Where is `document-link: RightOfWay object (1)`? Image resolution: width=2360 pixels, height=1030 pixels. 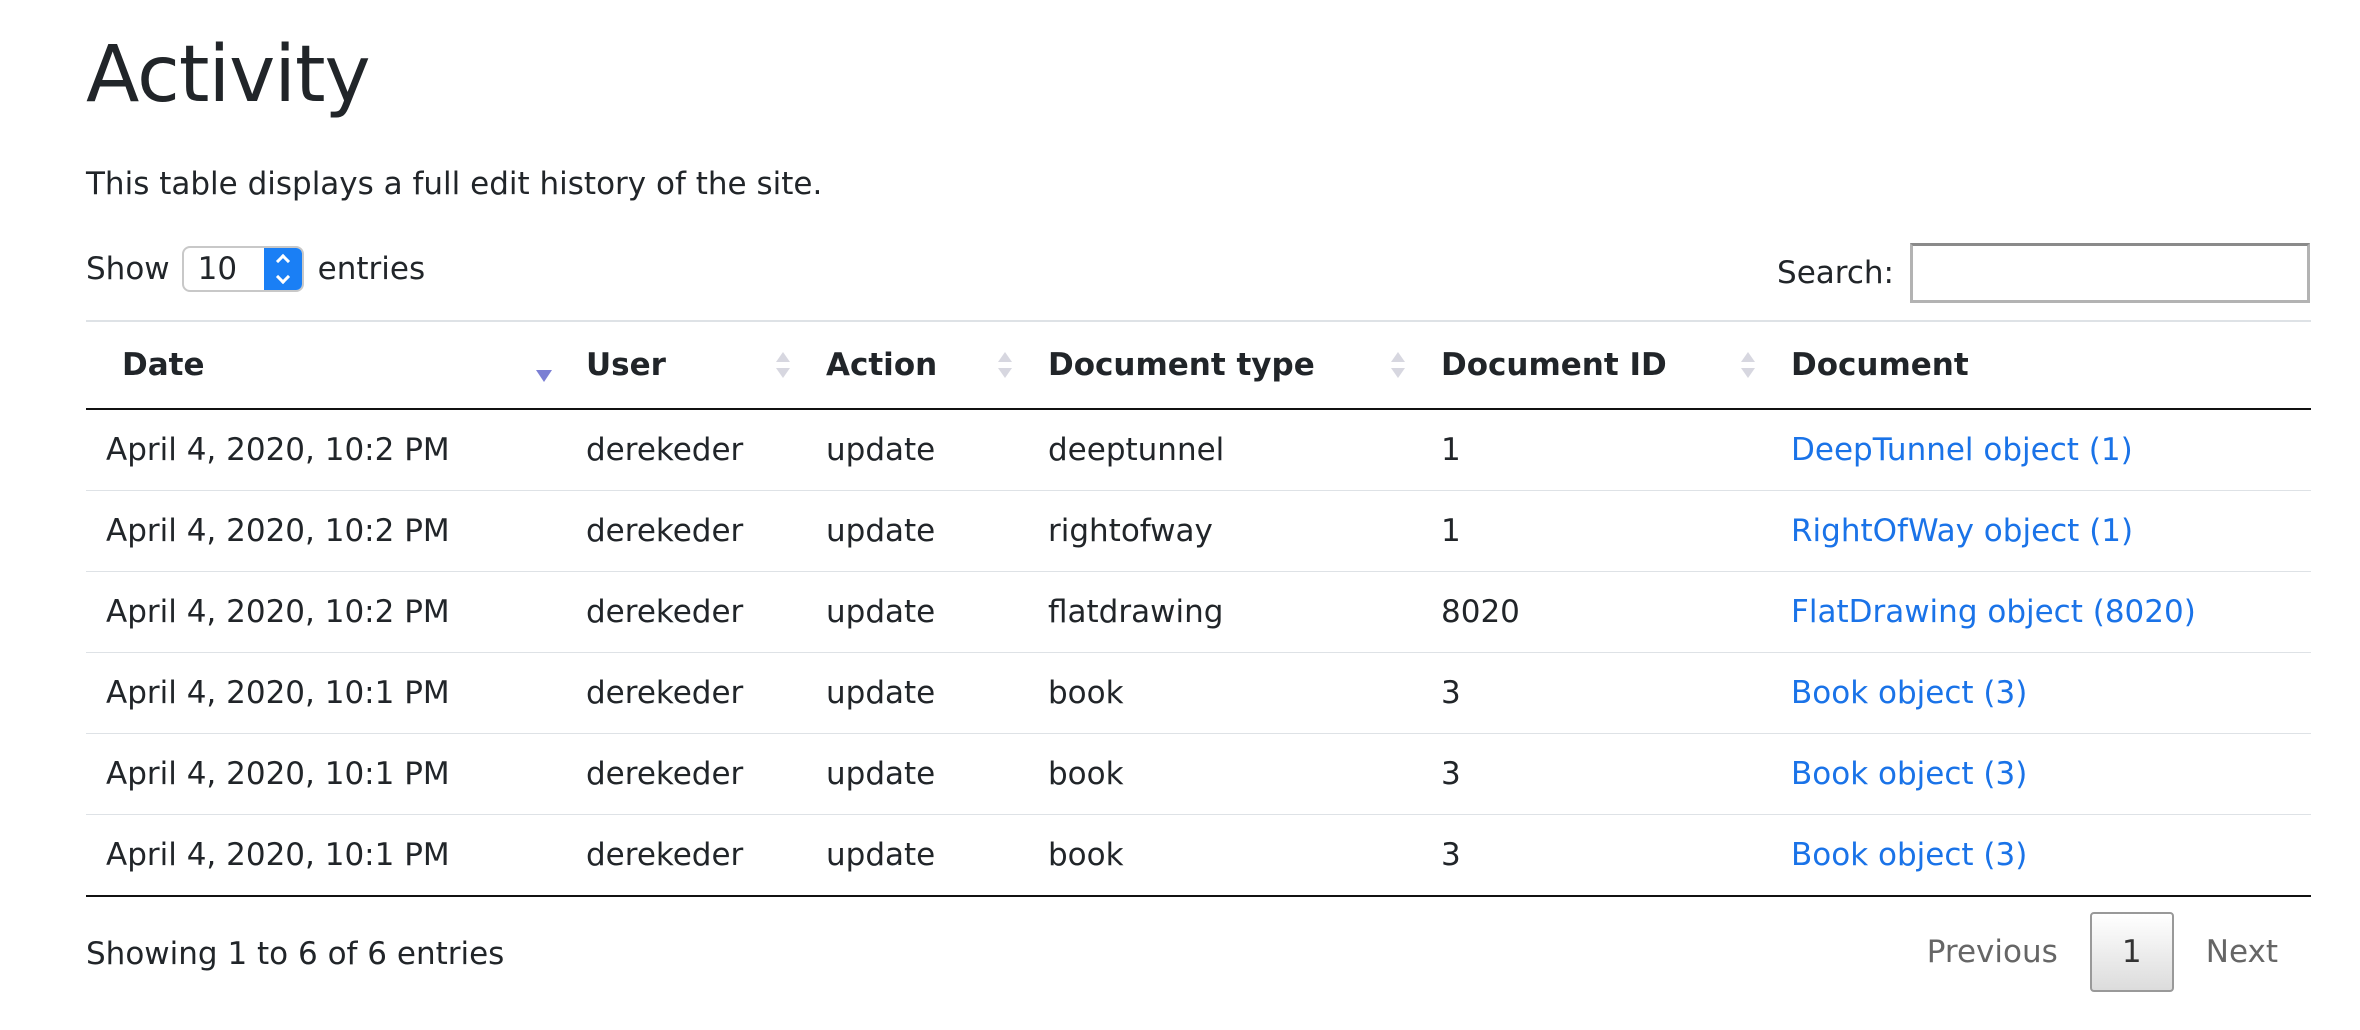
document-link: RightOfWay object (1) is located at coordinates (1962, 531).